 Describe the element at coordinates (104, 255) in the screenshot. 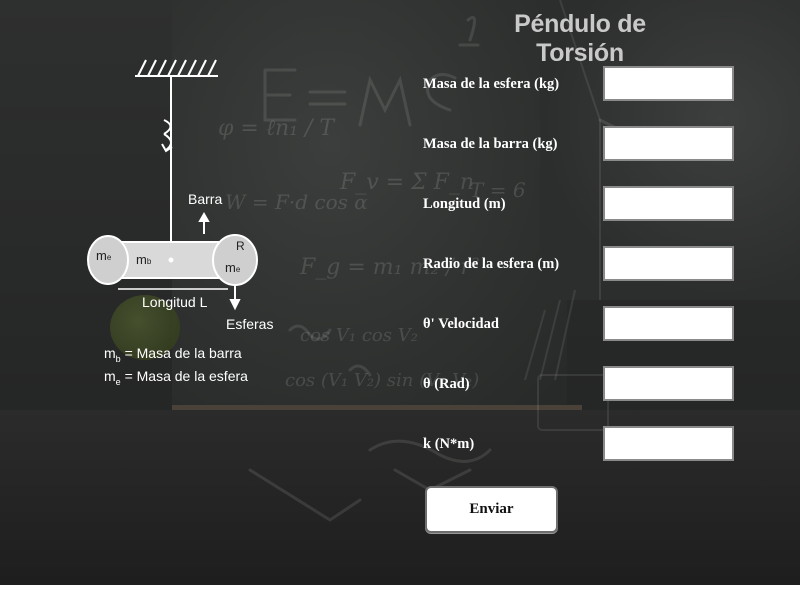

I see `label-me-left: me` at that location.